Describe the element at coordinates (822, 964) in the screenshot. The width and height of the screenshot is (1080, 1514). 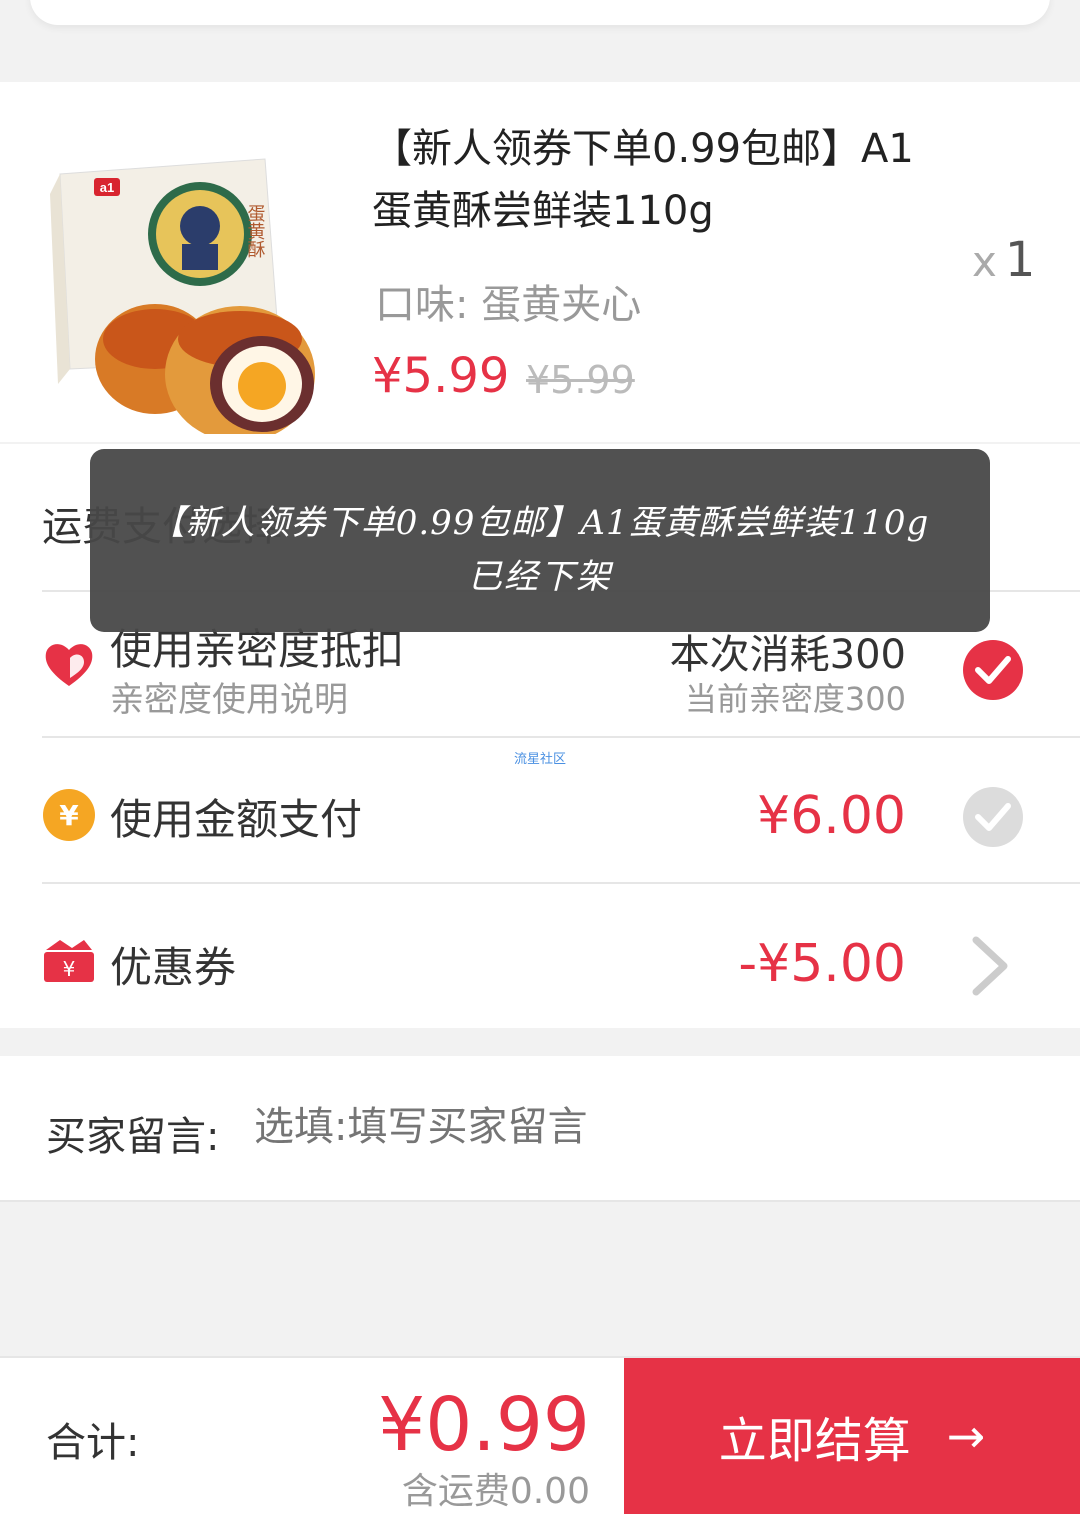
I see `coupon-amount: -¥5.00` at that location.